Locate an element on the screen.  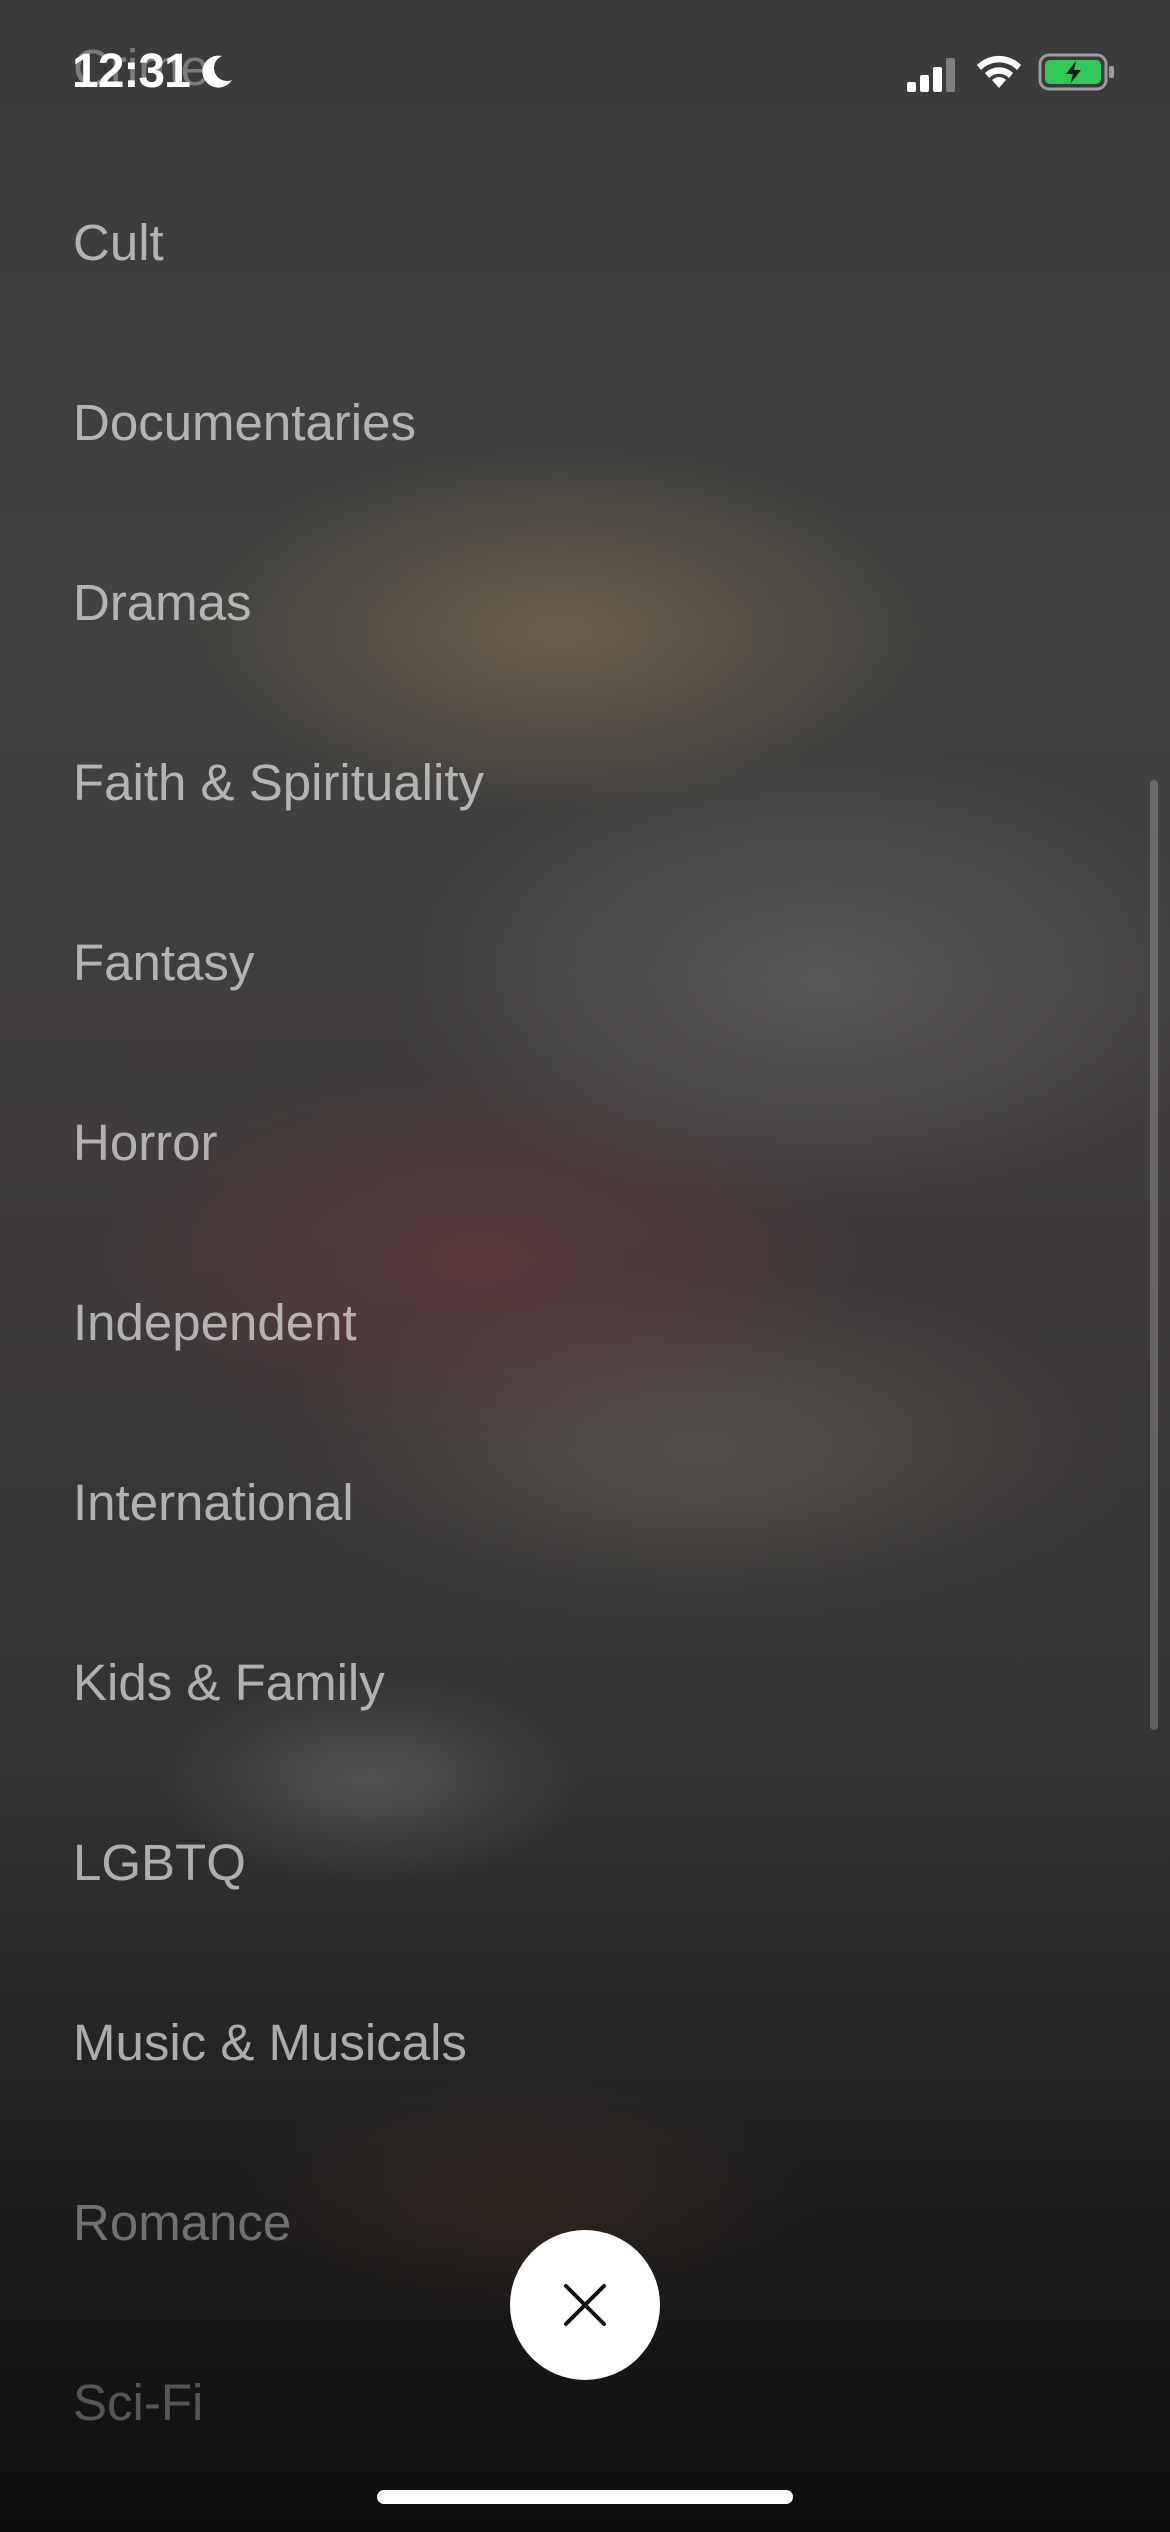
genre-item-lgbtq: LGBTQ is located at coordinates (159, 1862).